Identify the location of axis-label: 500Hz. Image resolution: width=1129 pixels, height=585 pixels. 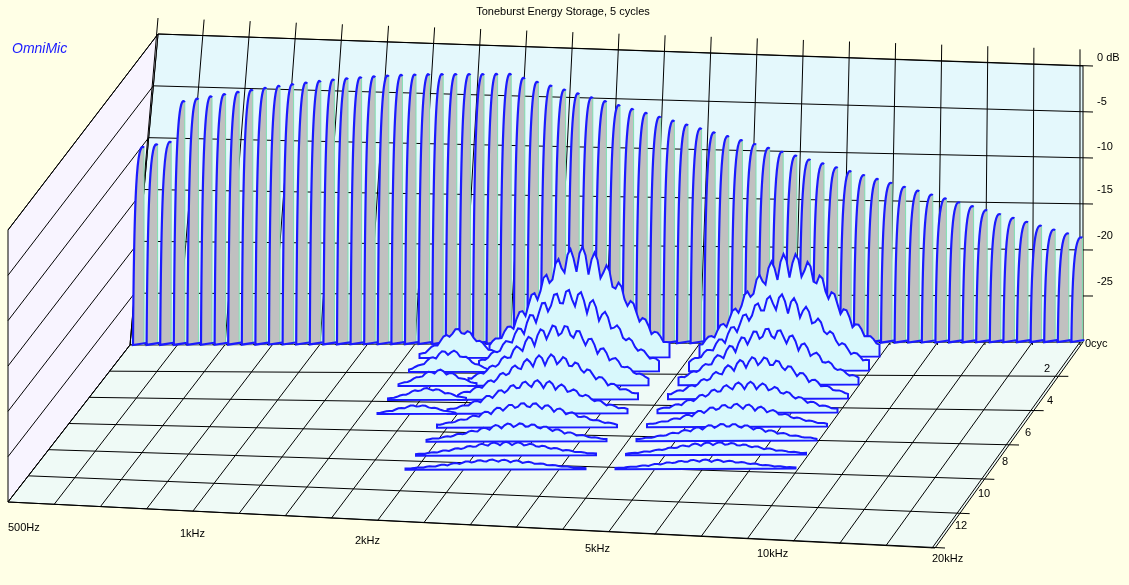
(24, 527).